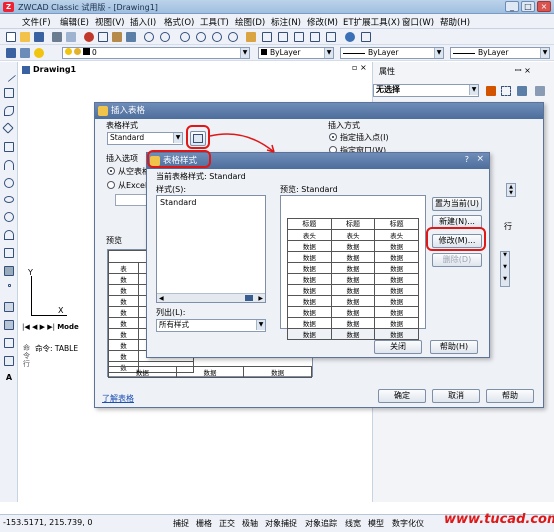 This screenshot has height=532, width=554. I want to click on style-help-button: 帮助(H), so click(454, 347).